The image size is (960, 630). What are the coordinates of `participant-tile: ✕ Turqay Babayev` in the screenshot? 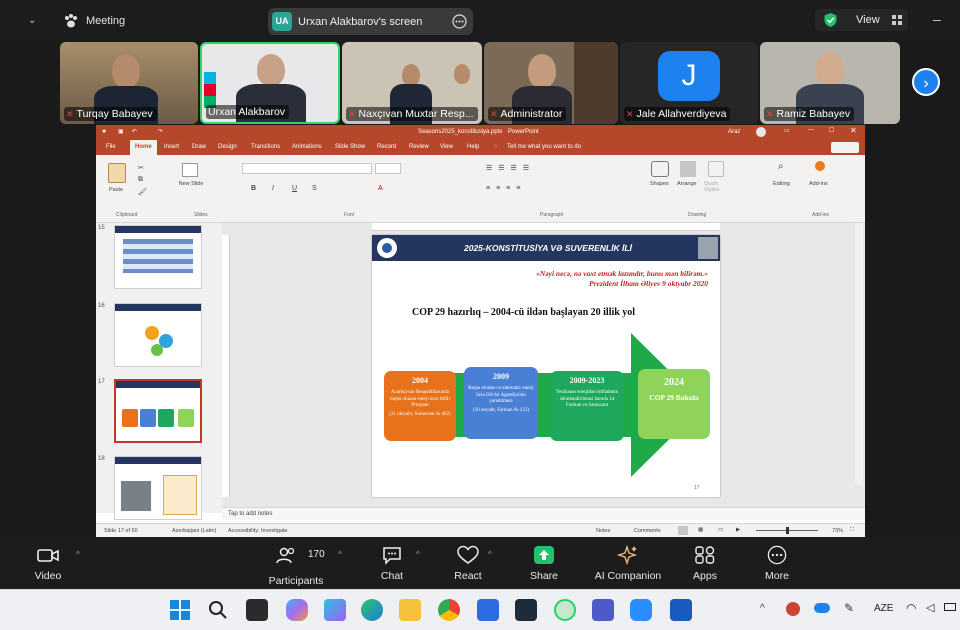 It's located at (129, 83).